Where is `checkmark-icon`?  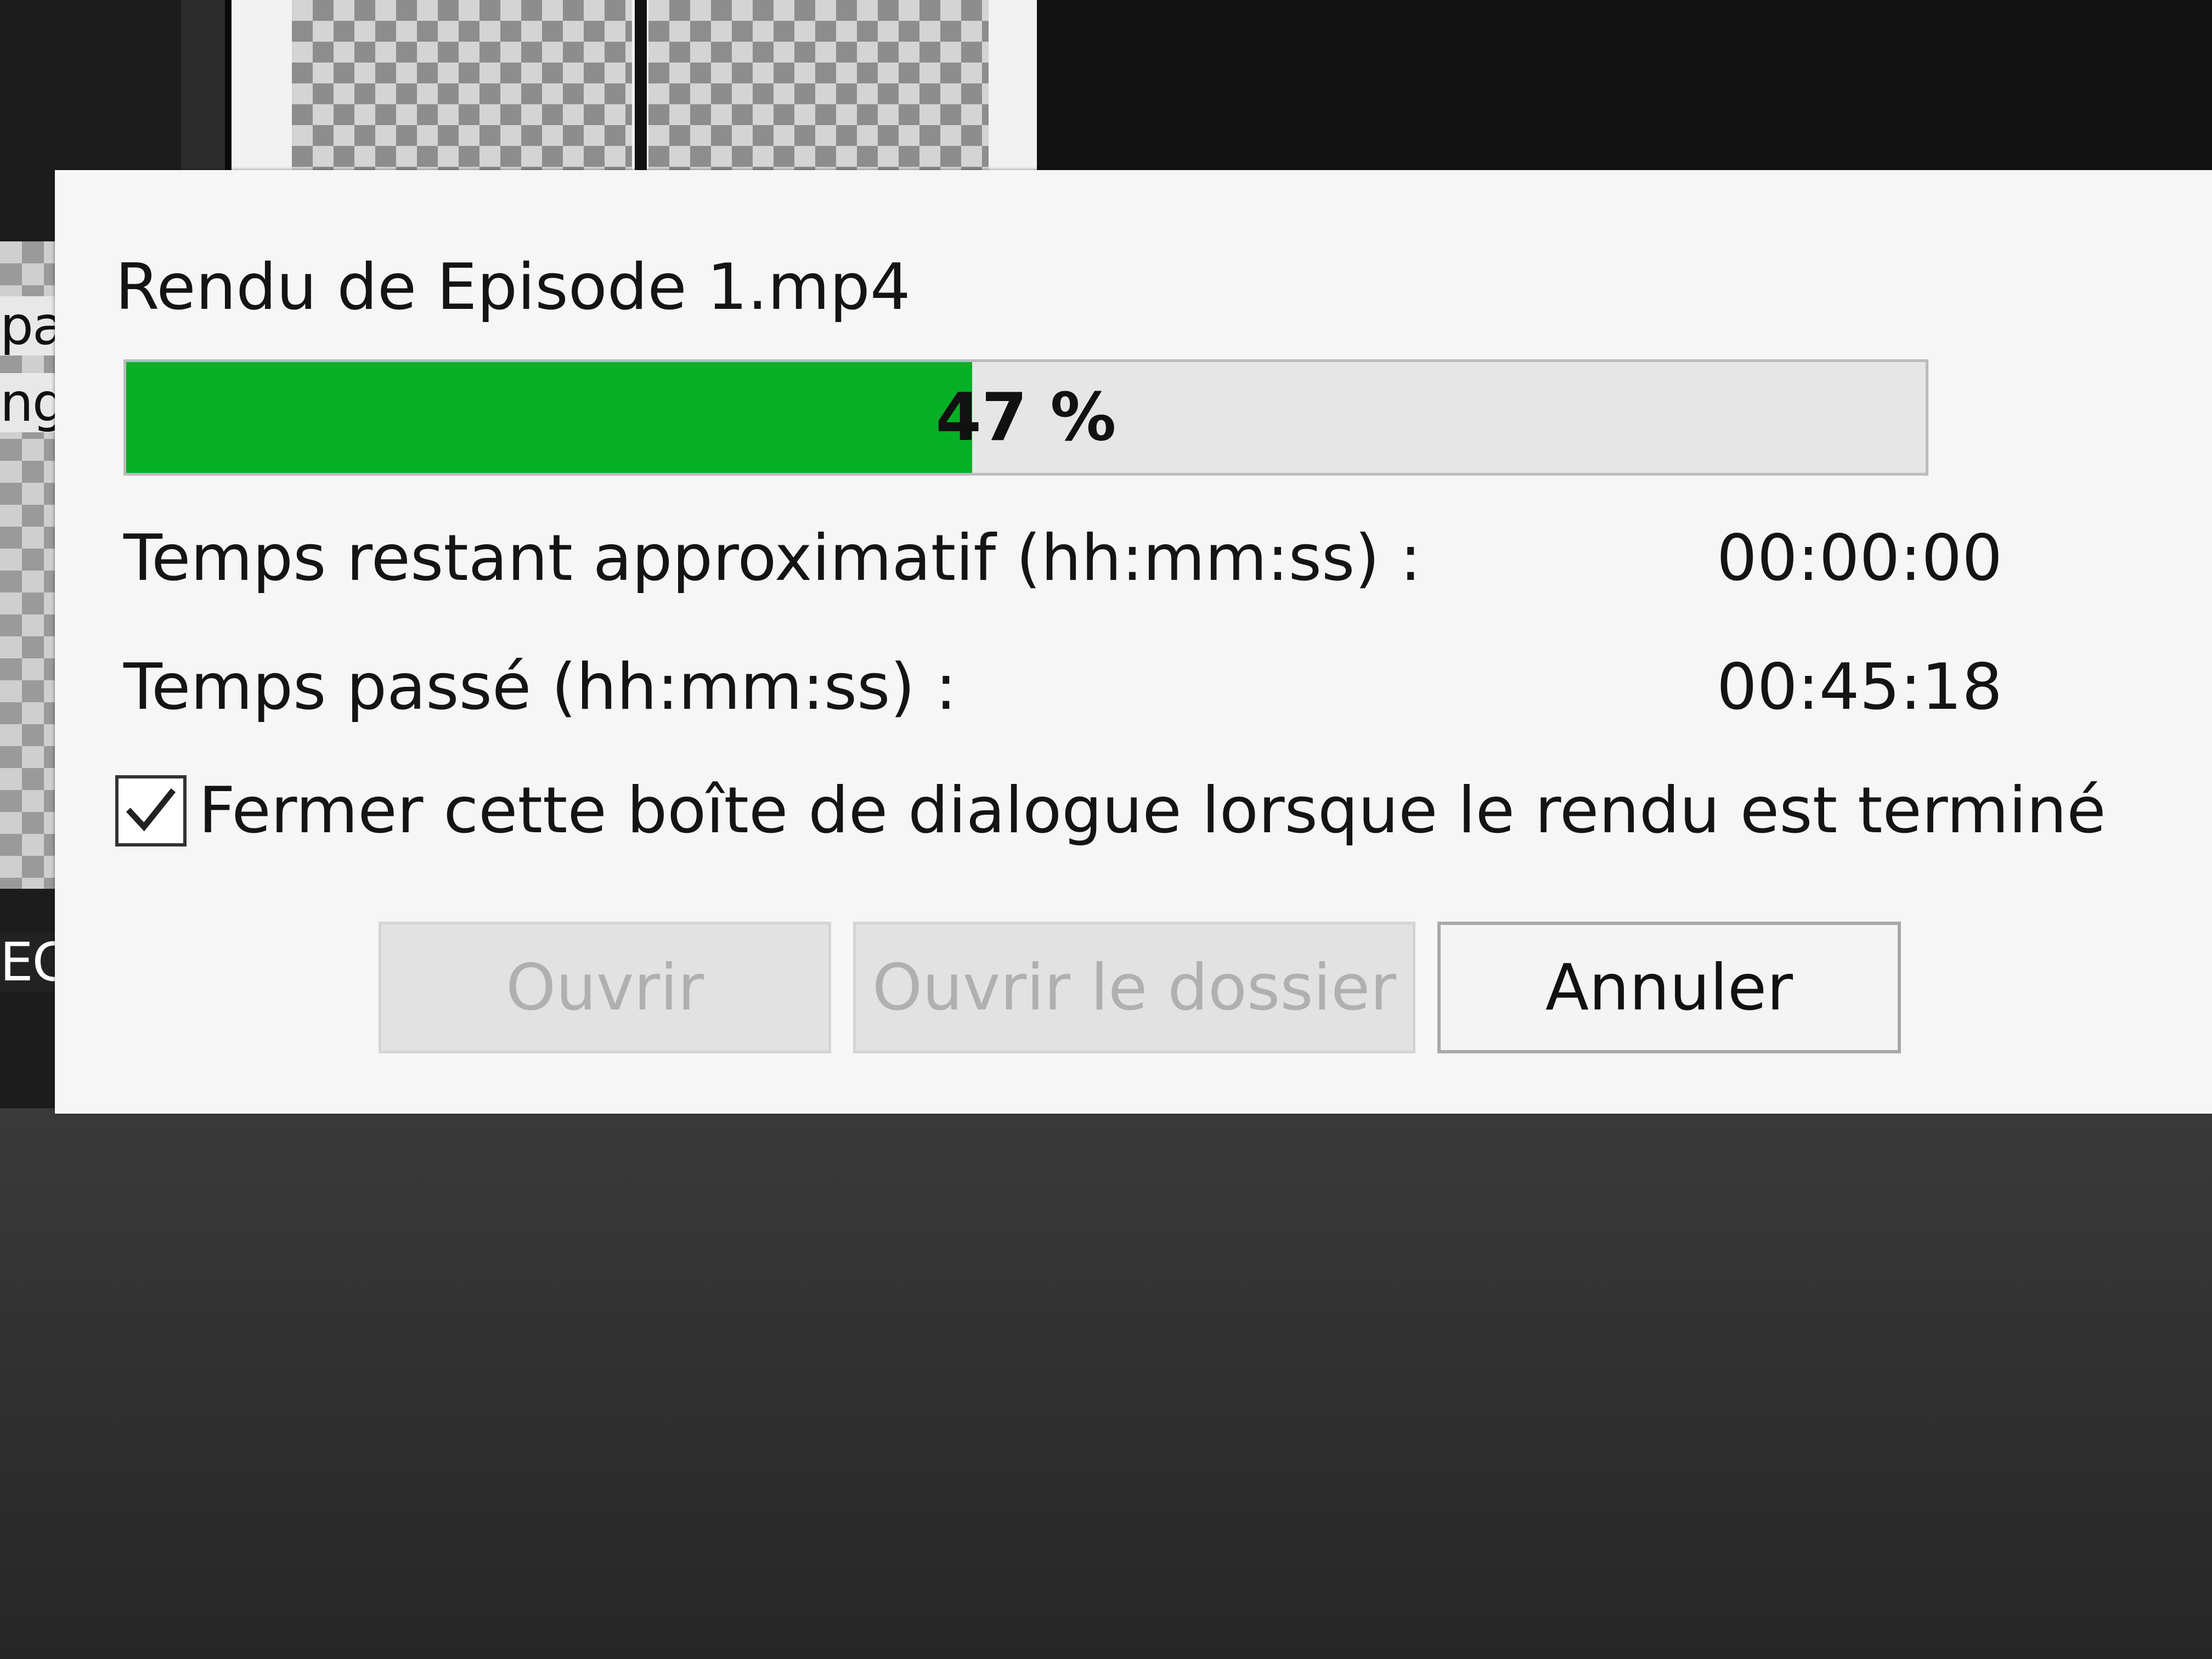 checkmark-icon is located at coordinates (151, 809).